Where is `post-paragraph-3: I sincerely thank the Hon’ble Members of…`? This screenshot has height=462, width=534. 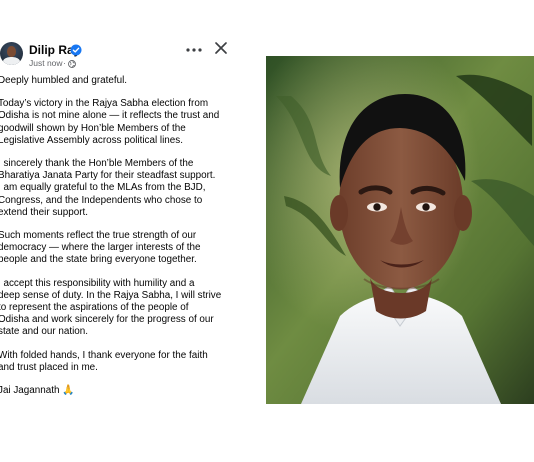
post-paragraph-3: I sincerely thank the Hon’ble Members of… is located at coordinates (108, 188).